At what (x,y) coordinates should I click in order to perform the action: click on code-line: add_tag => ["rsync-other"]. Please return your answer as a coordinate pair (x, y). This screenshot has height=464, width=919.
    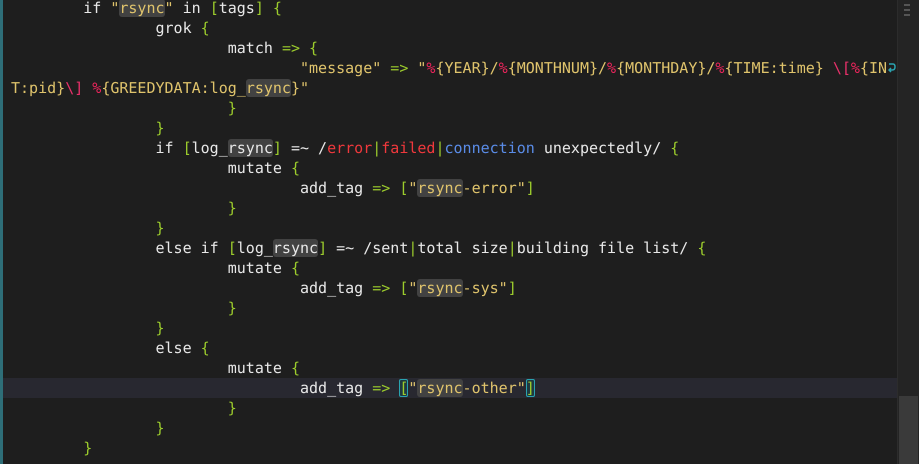
    Looking at the image, I should click on (416, 388).